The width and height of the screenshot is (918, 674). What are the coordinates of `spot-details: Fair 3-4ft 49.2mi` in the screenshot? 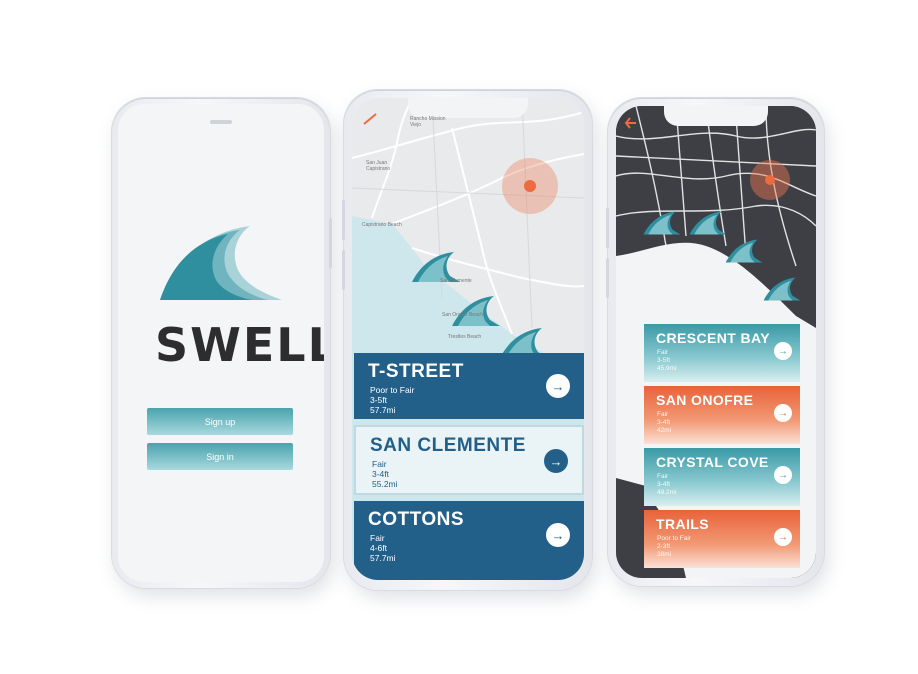 It's located at (667, 485).